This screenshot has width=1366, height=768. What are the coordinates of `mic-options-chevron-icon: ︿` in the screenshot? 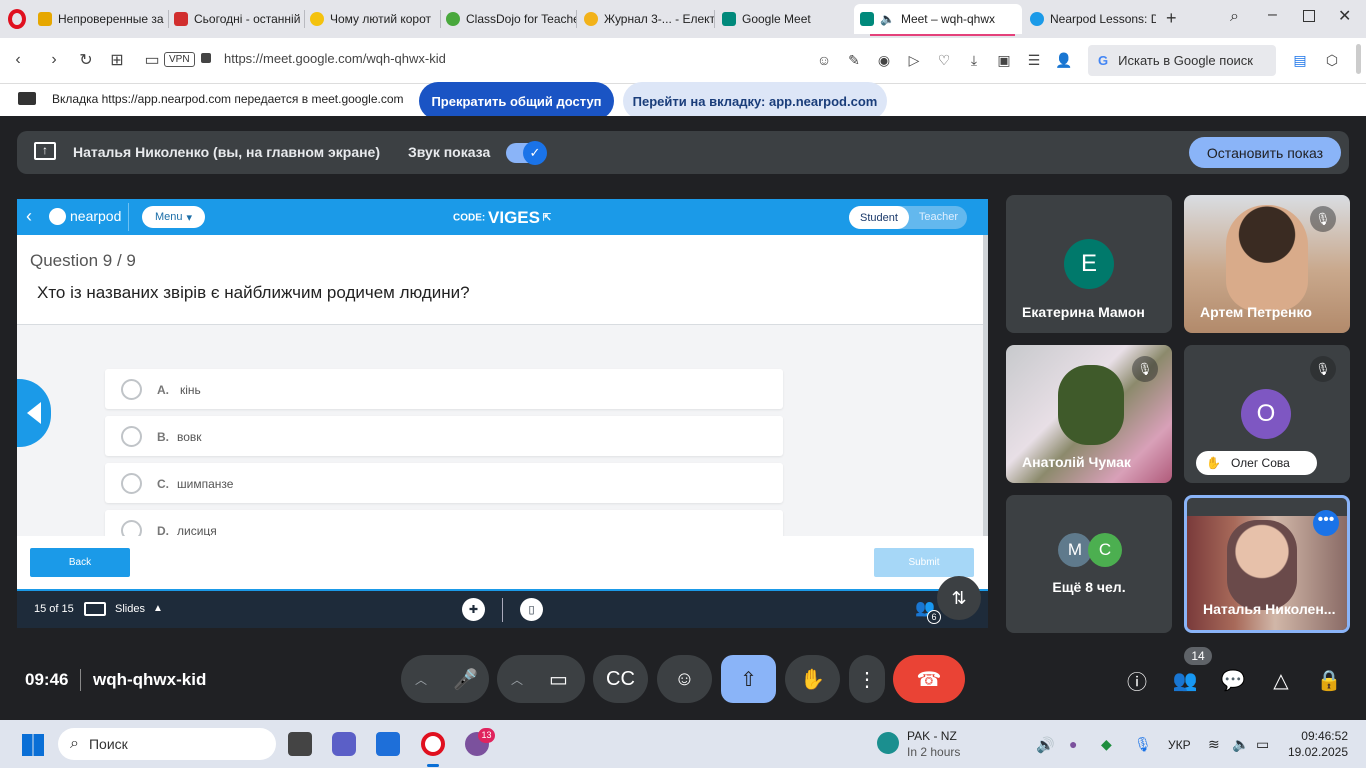 It's located at (421, 679).